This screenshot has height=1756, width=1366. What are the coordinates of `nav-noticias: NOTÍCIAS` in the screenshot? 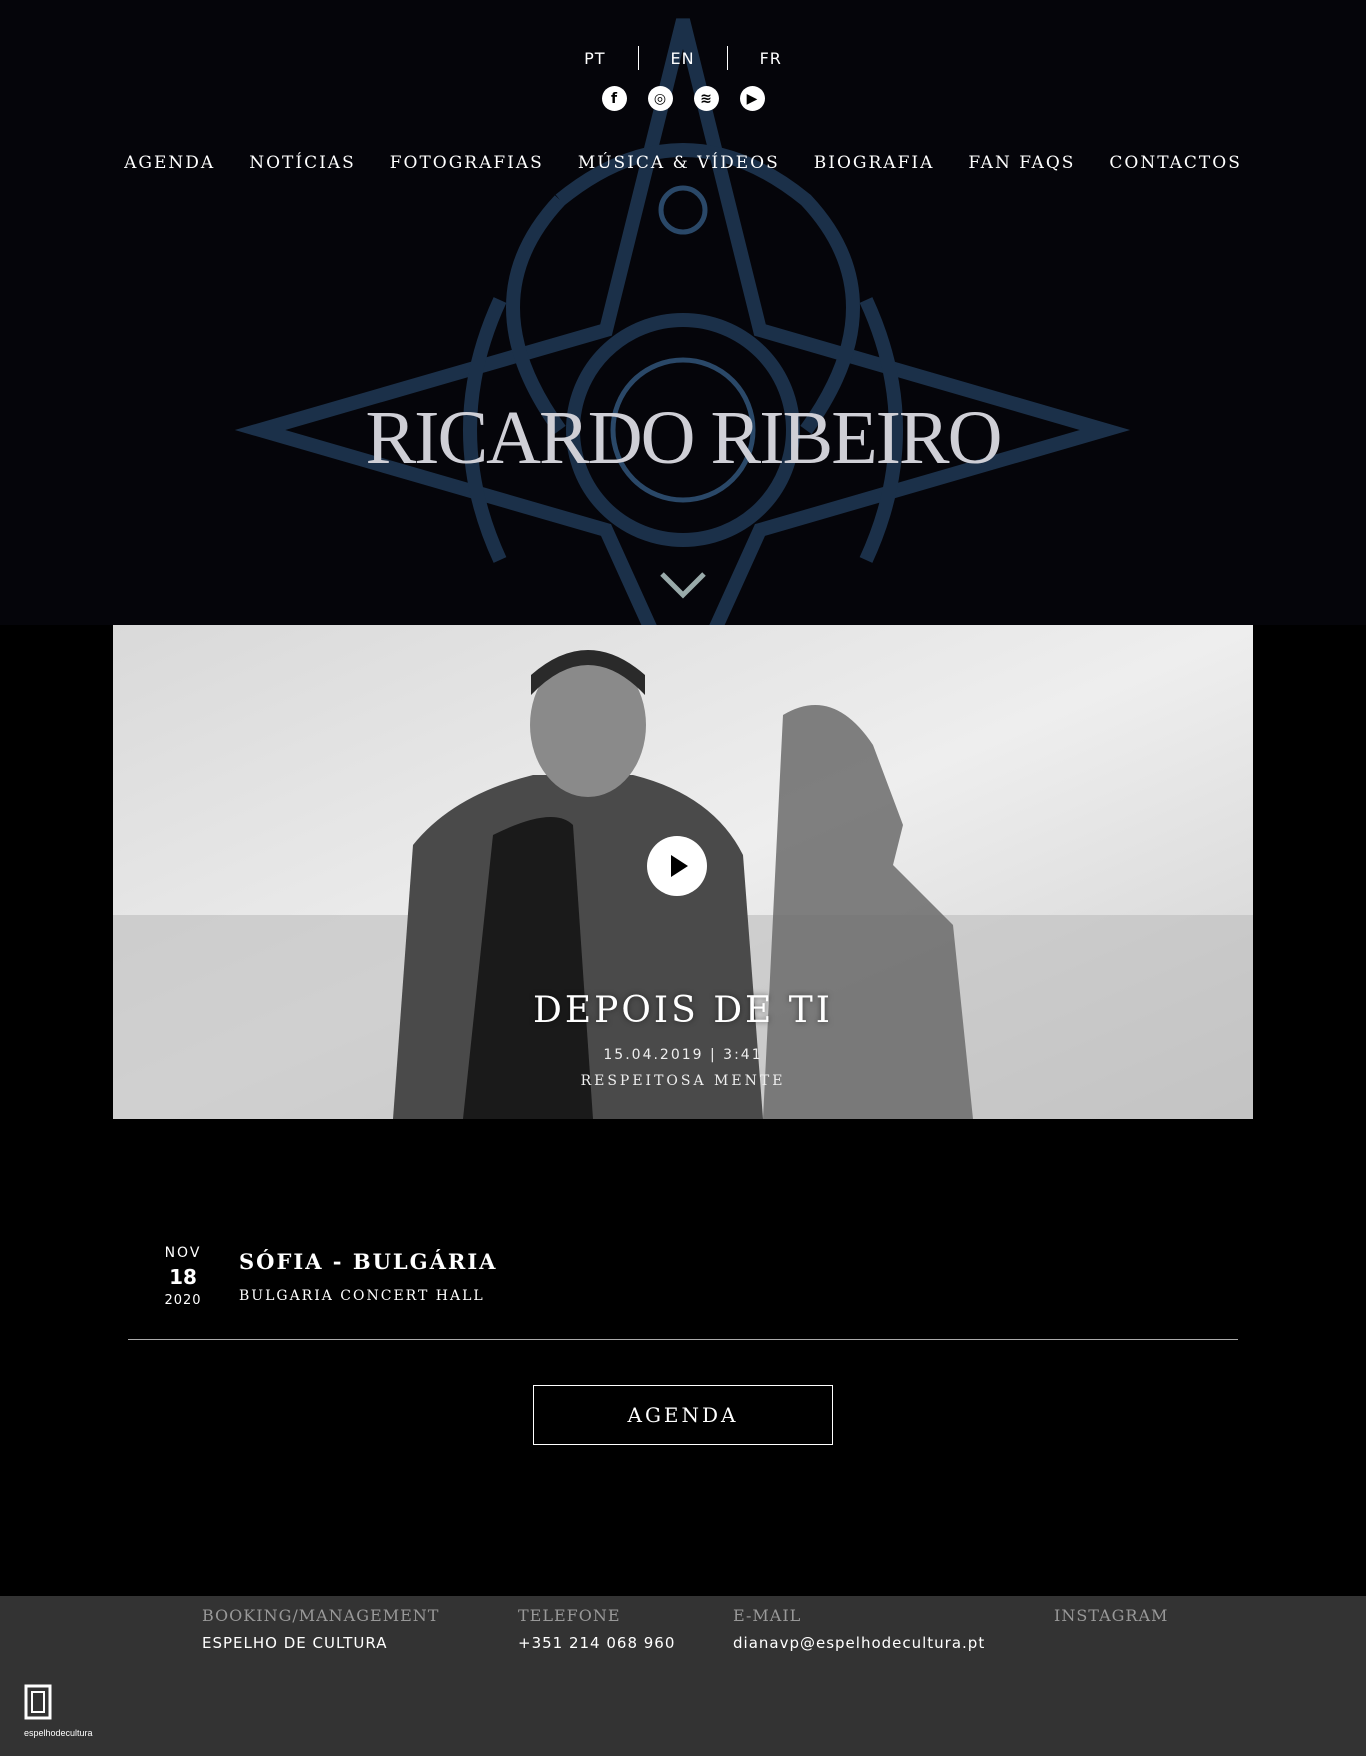 It's located at (302, 163).